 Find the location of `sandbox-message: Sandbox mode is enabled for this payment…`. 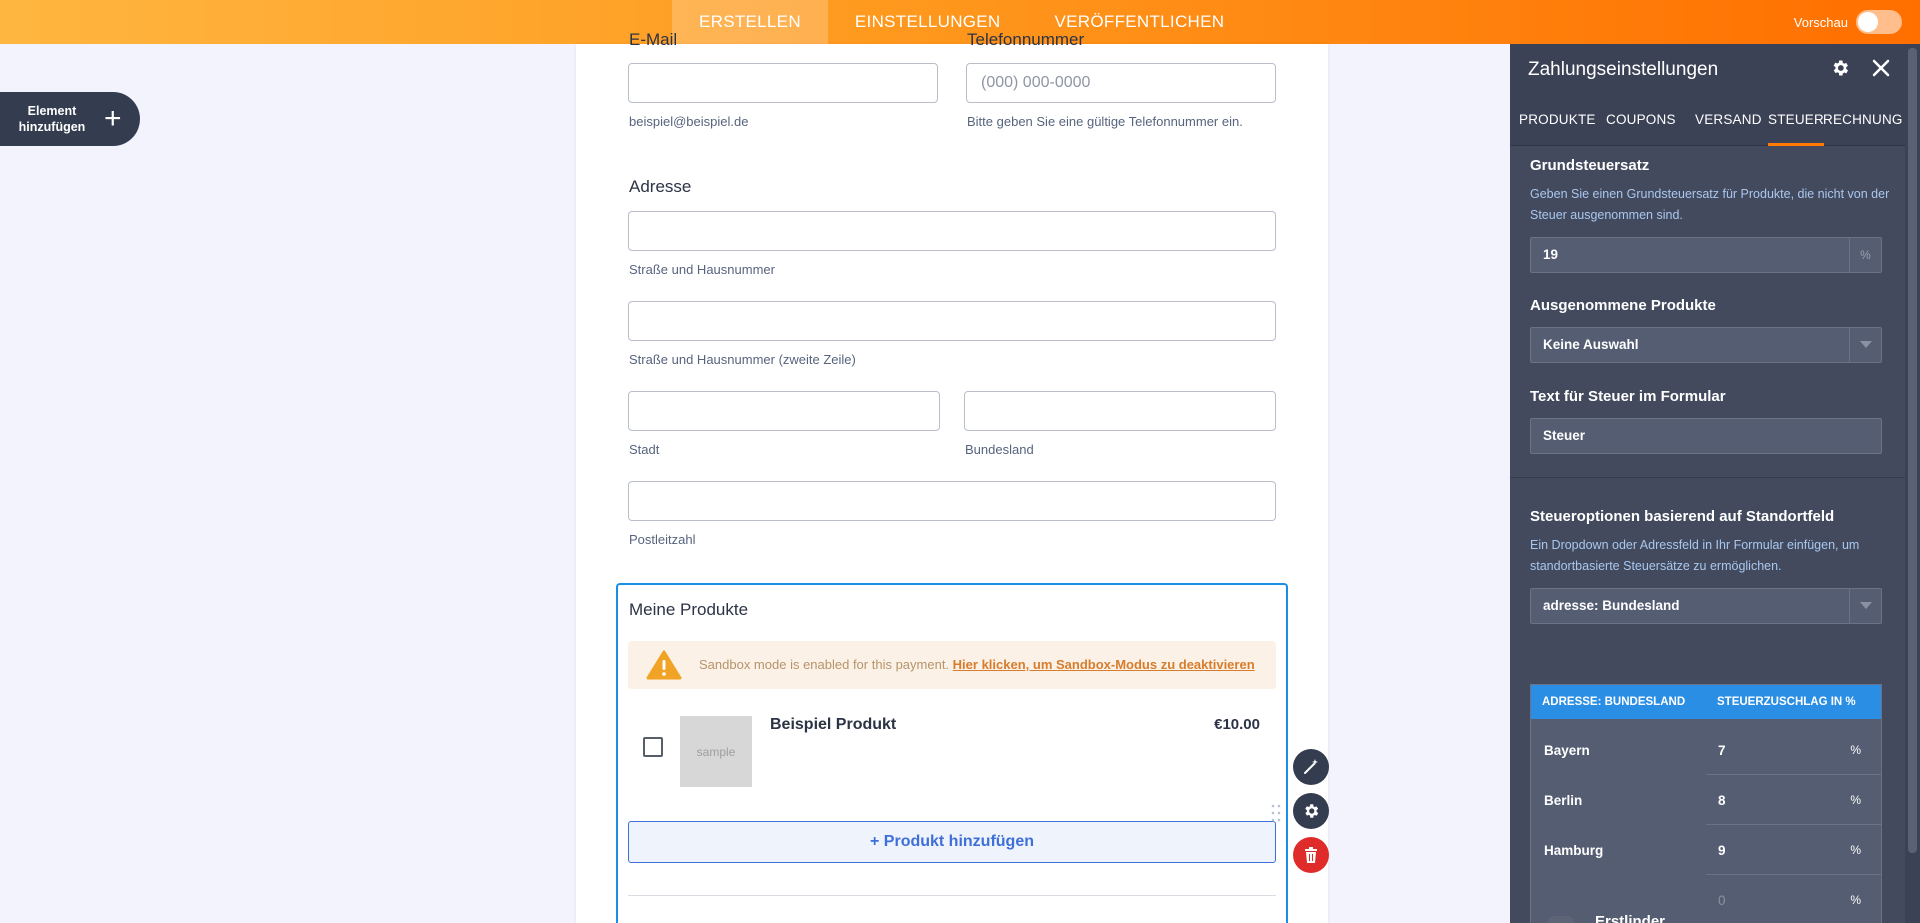

sandbox-message: Sandbox mode is enabled for this payment… is located at coordinates (824, 664).